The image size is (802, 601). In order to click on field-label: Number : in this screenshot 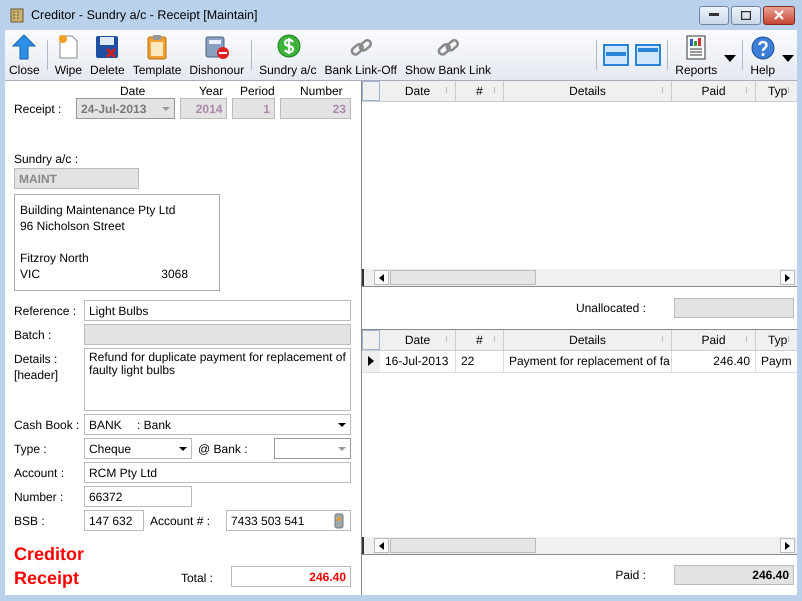, I will do `click(39, 497)`.